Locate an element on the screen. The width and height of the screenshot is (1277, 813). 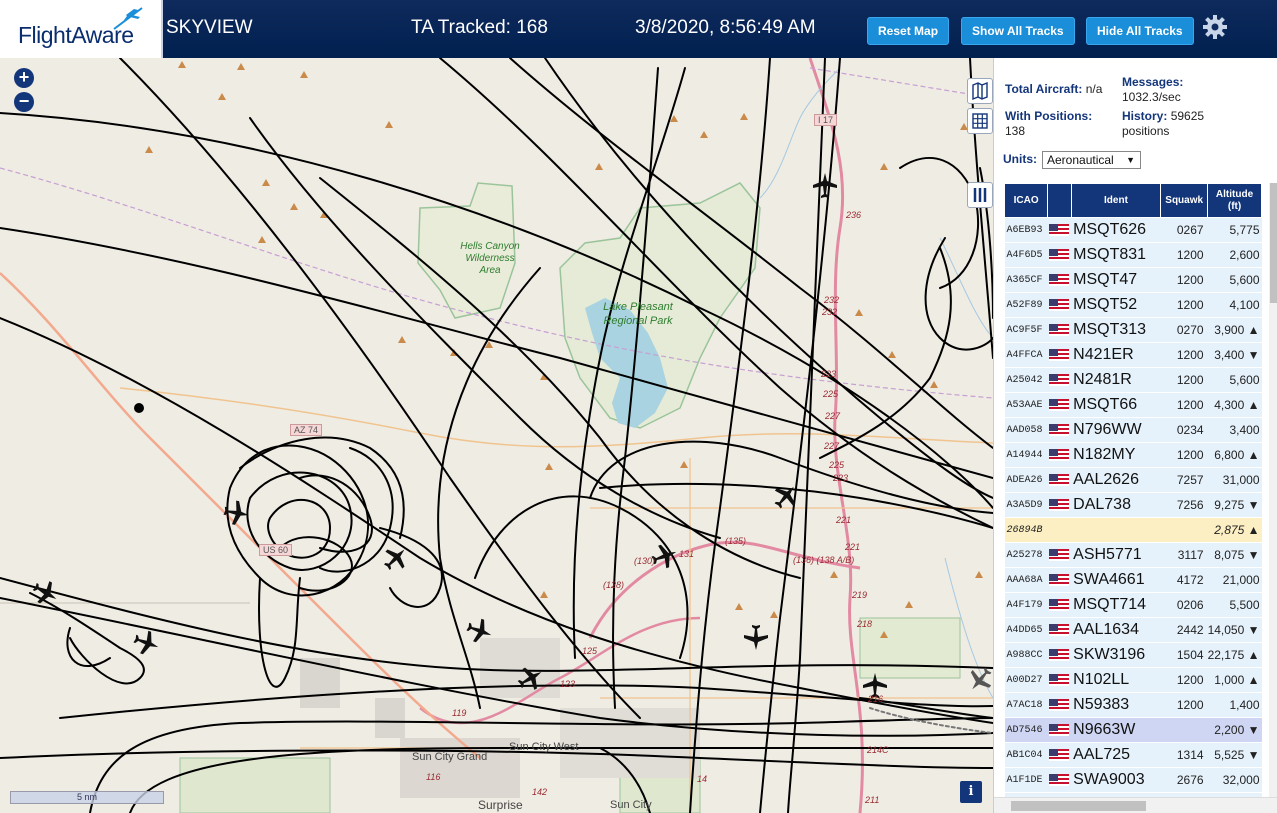
table-row: A00D27 N102LL 1200 1,000 ▲ is located at coordinates (1133, 680).